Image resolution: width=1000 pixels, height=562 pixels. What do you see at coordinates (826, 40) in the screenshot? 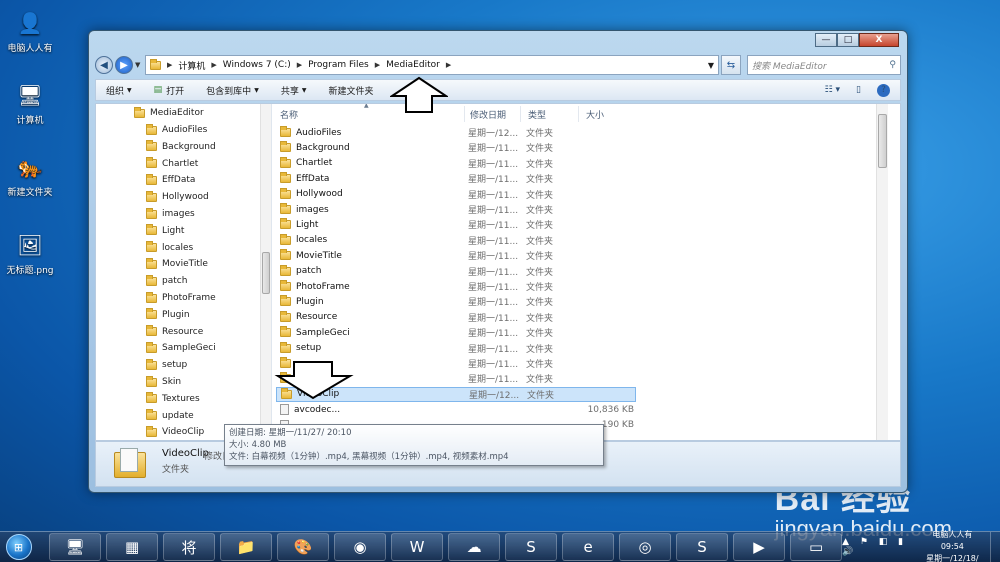
I see `minimize-button: —` at bounding box center [826, 40].